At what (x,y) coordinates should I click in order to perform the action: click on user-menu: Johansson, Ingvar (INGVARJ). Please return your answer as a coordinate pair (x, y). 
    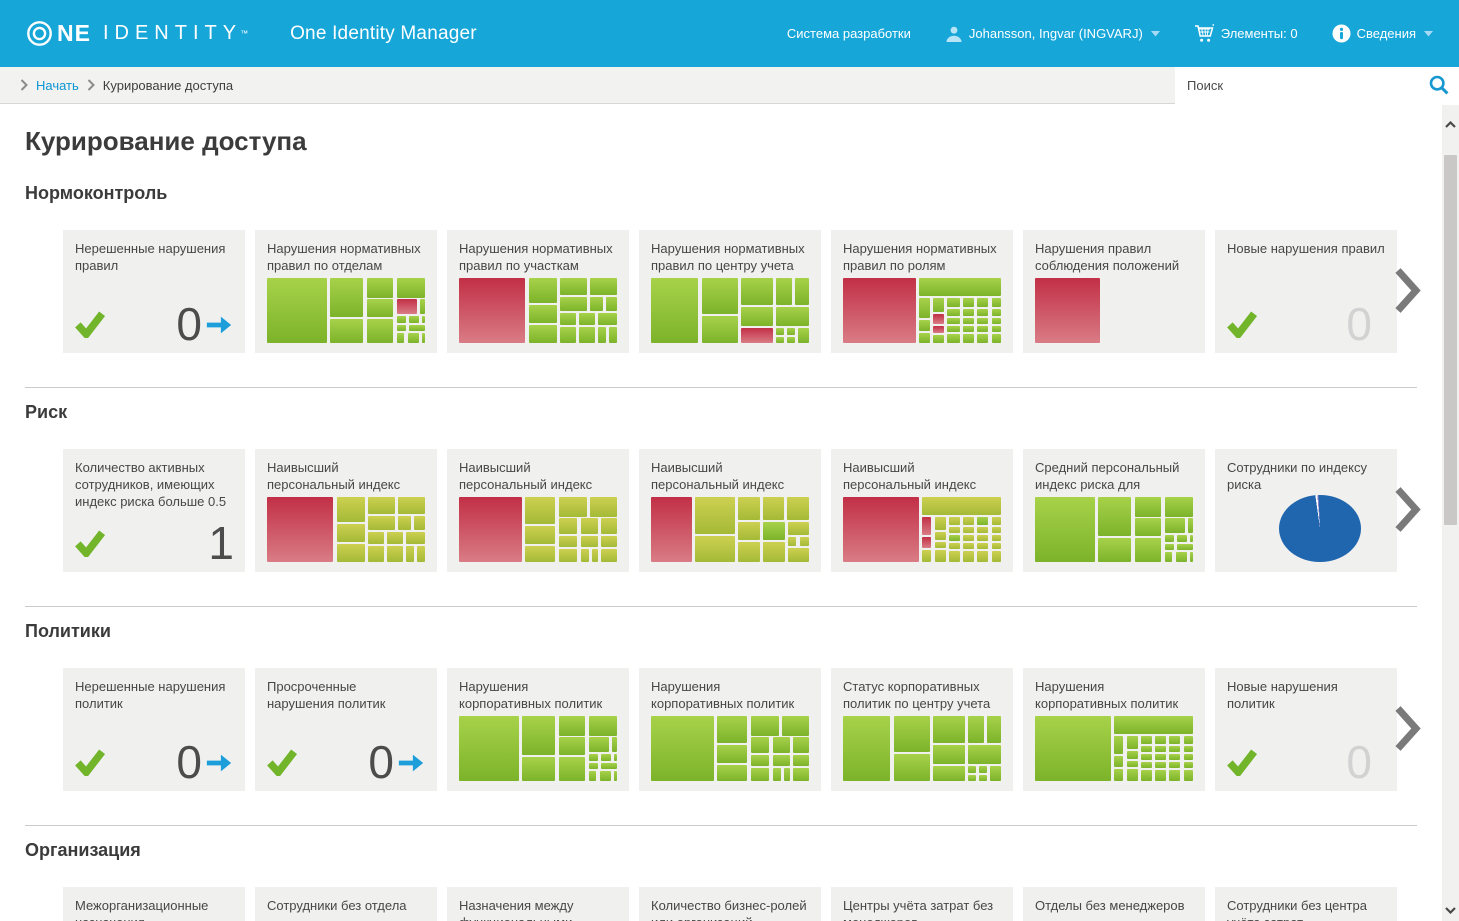
    Looking at the image, I should click on (1052, 34).